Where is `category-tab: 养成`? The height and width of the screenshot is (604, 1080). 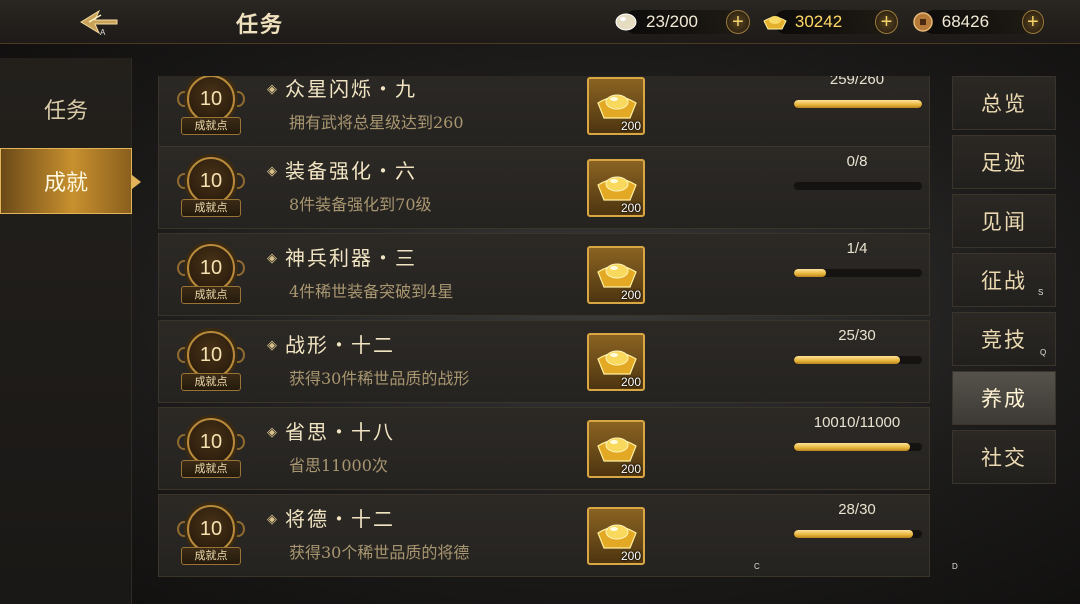
category-tab: 养成 is located at coordinates (1004, 398).